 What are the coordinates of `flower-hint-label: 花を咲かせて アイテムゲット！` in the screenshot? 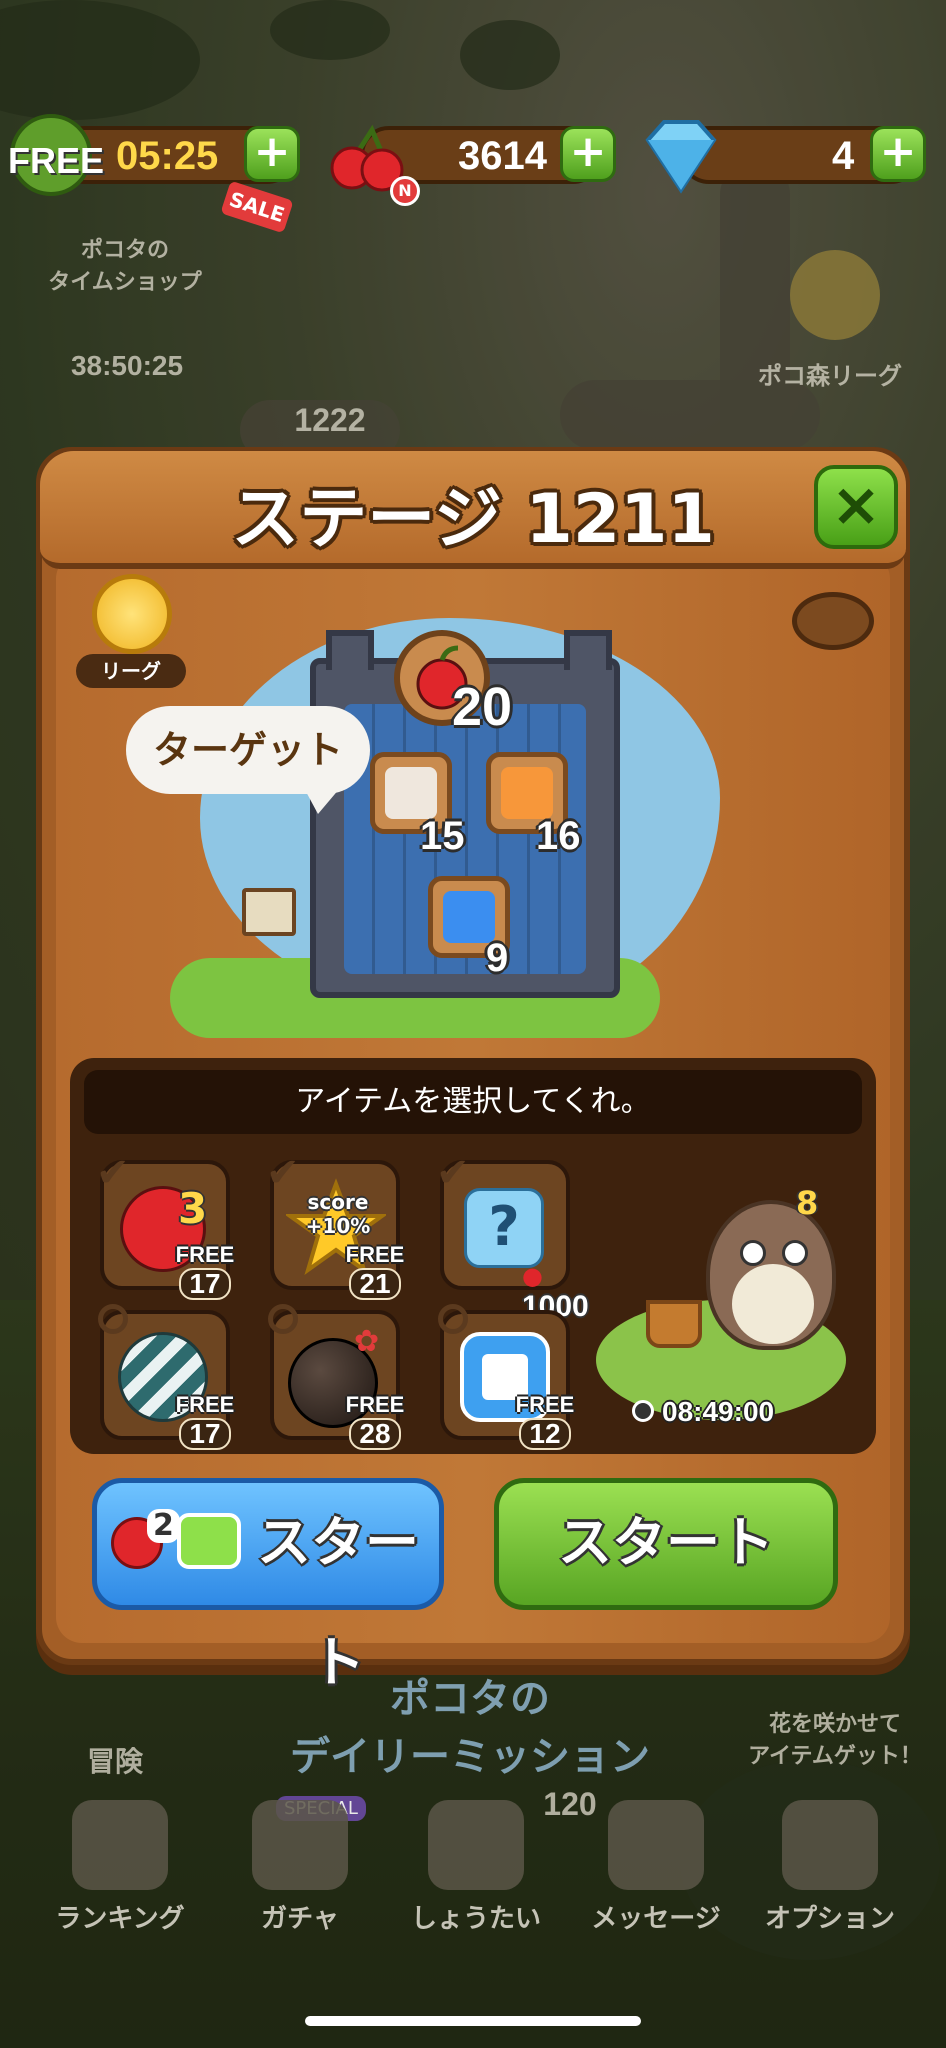 It's located at (835, 1738).